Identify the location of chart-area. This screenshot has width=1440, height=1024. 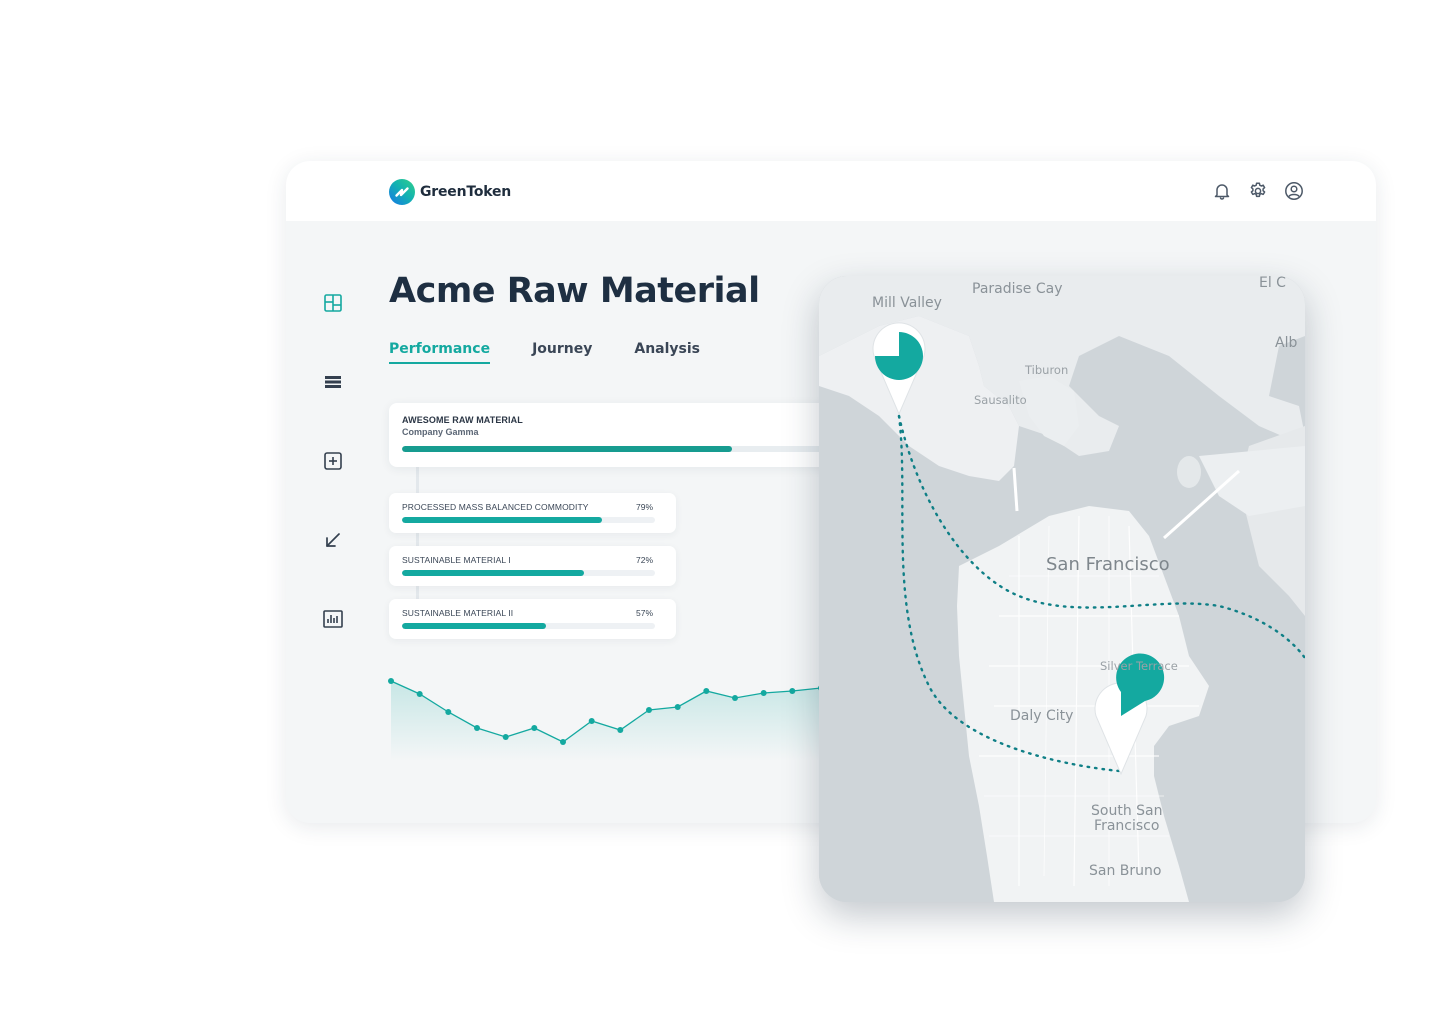
(606, 721).